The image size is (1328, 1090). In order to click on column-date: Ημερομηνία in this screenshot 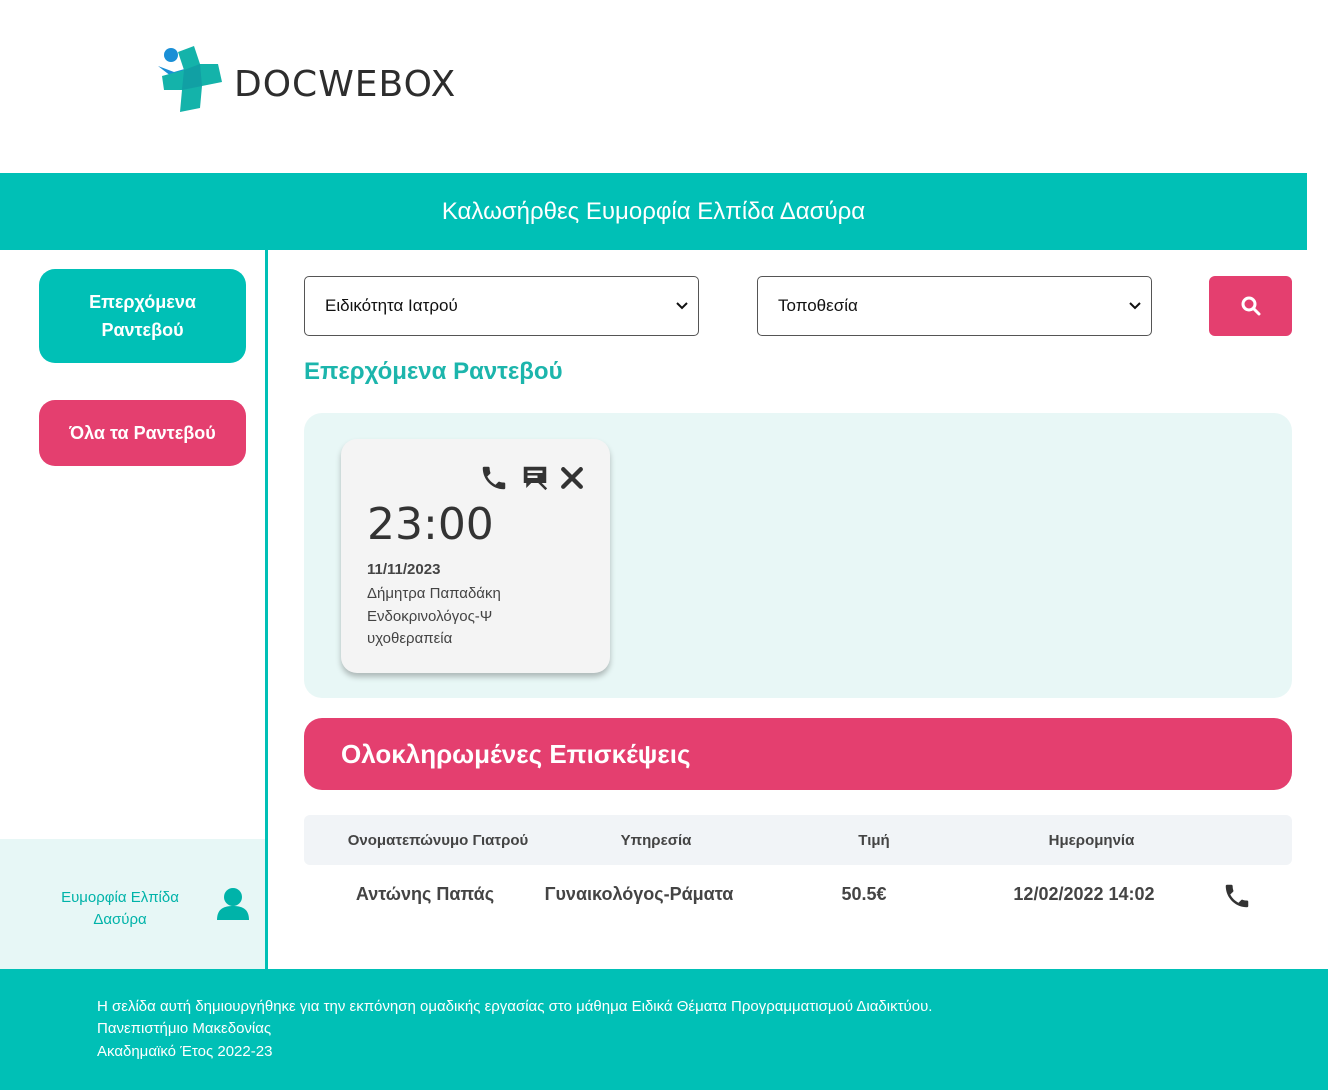, I will do `click(1091, 840)`.